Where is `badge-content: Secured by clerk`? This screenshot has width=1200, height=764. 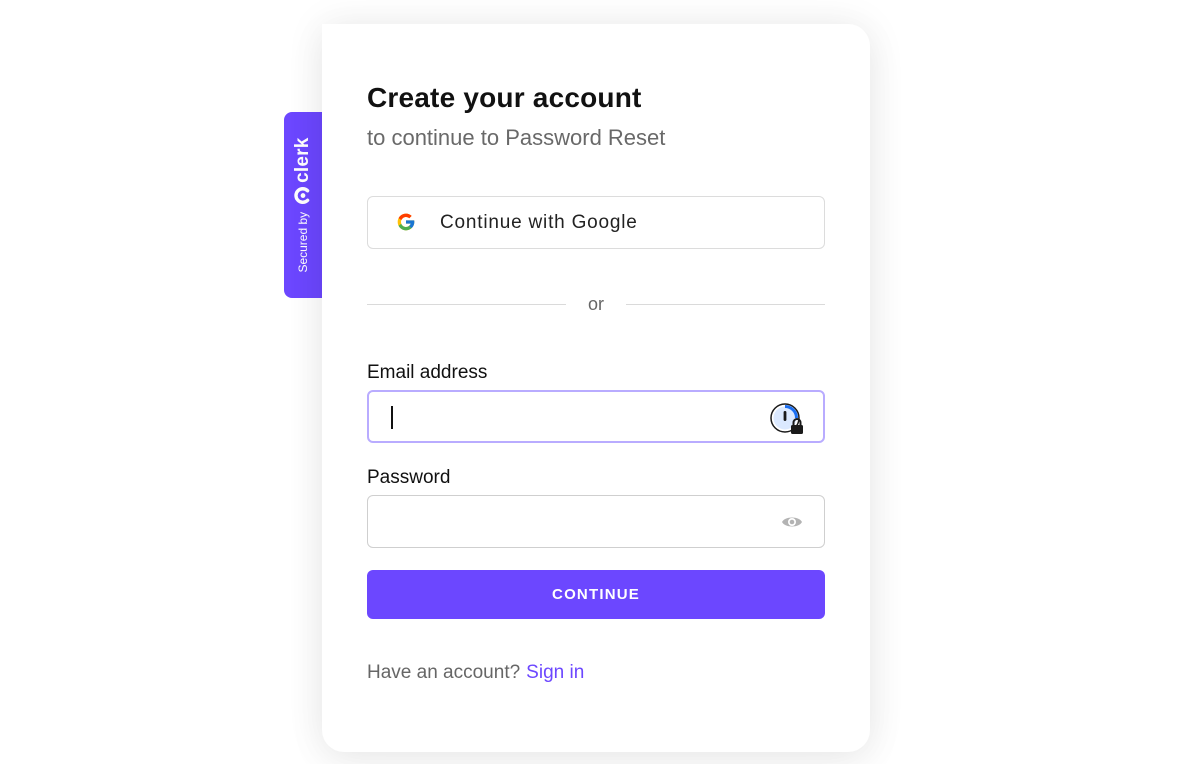
badge-content: Secured by clerk is located at coordinates (303, 204).